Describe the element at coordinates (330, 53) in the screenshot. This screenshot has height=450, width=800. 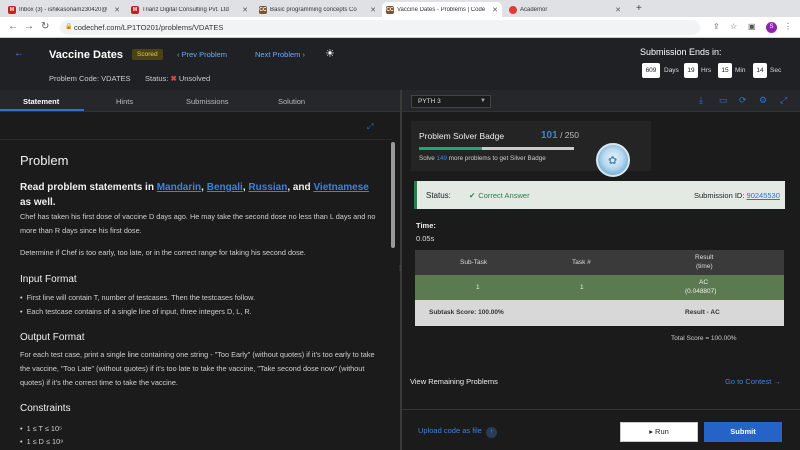
I see `theme-toggle-sun-icon: ☀` at that location.